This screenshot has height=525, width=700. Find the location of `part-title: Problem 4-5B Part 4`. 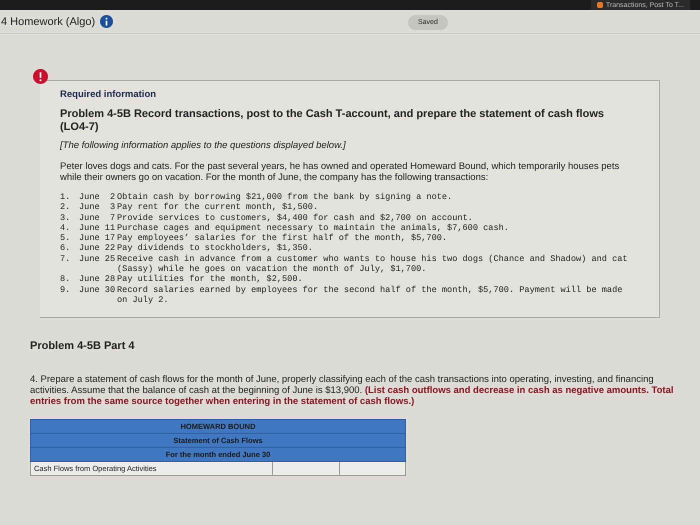

part-title: Problem 4-5B Part 4 is located at coordinates (83, 346).